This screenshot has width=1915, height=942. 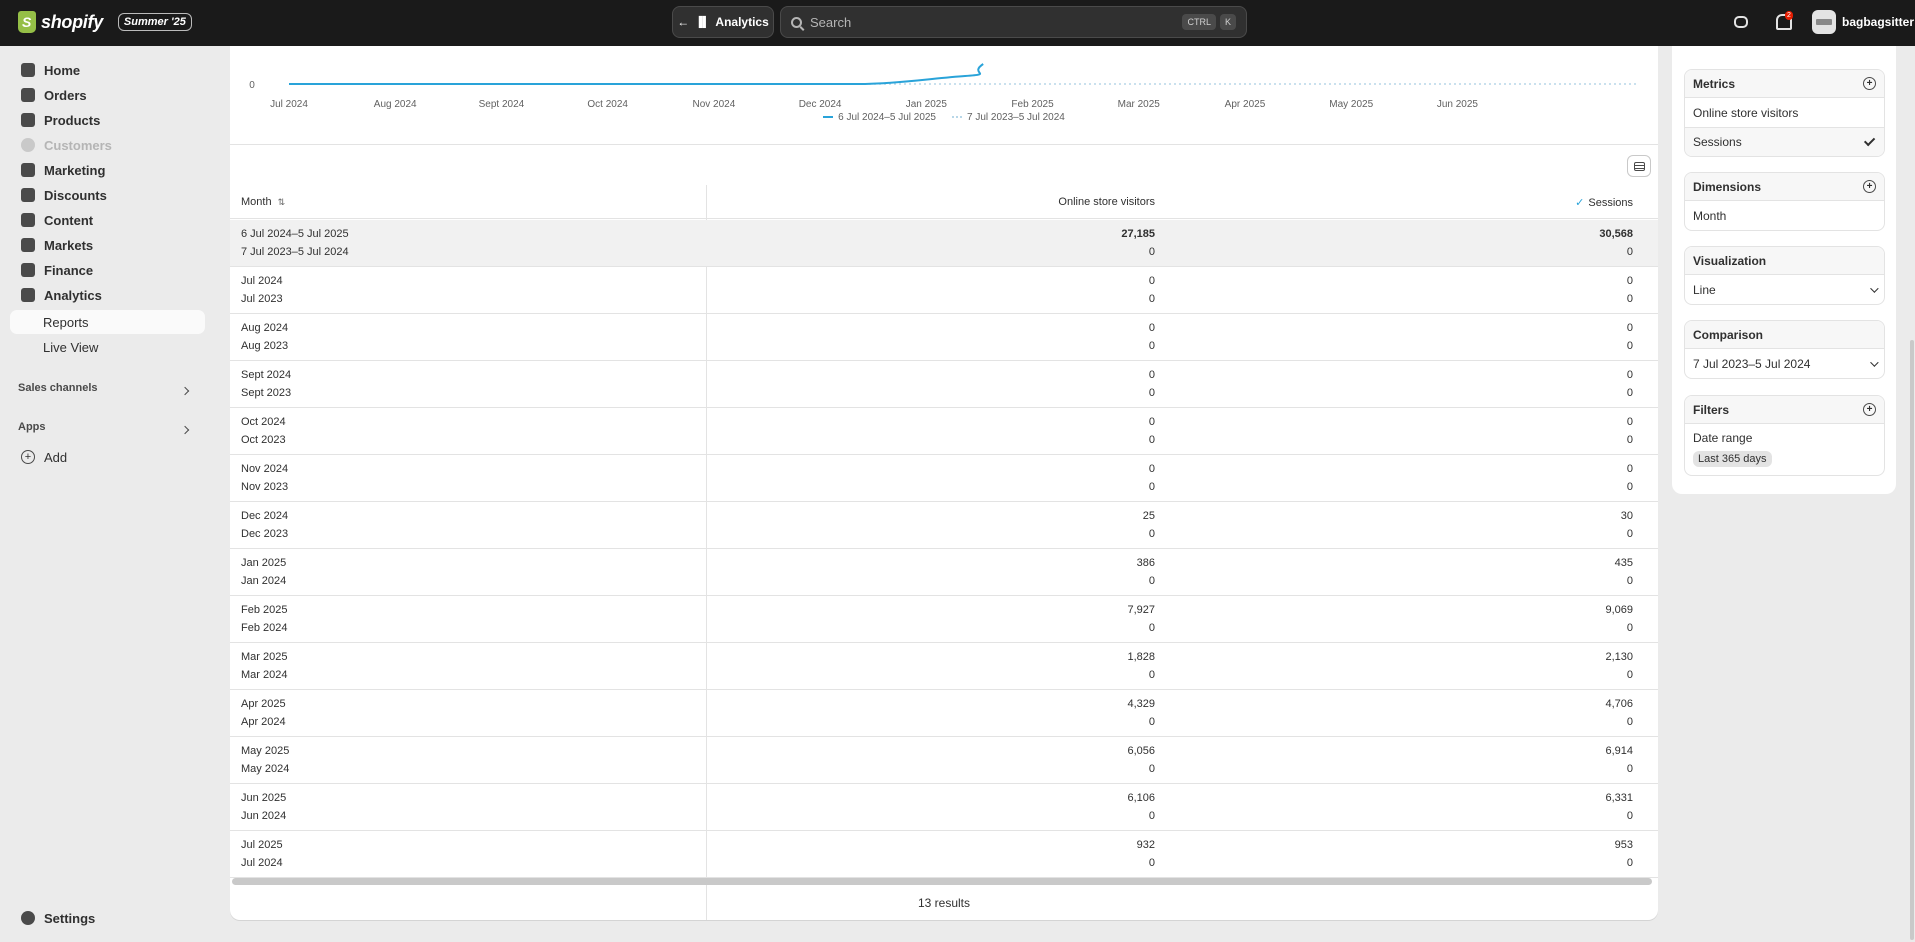 I want to click on compare-month-label: Aug 2023, so click(x=265, y=346).